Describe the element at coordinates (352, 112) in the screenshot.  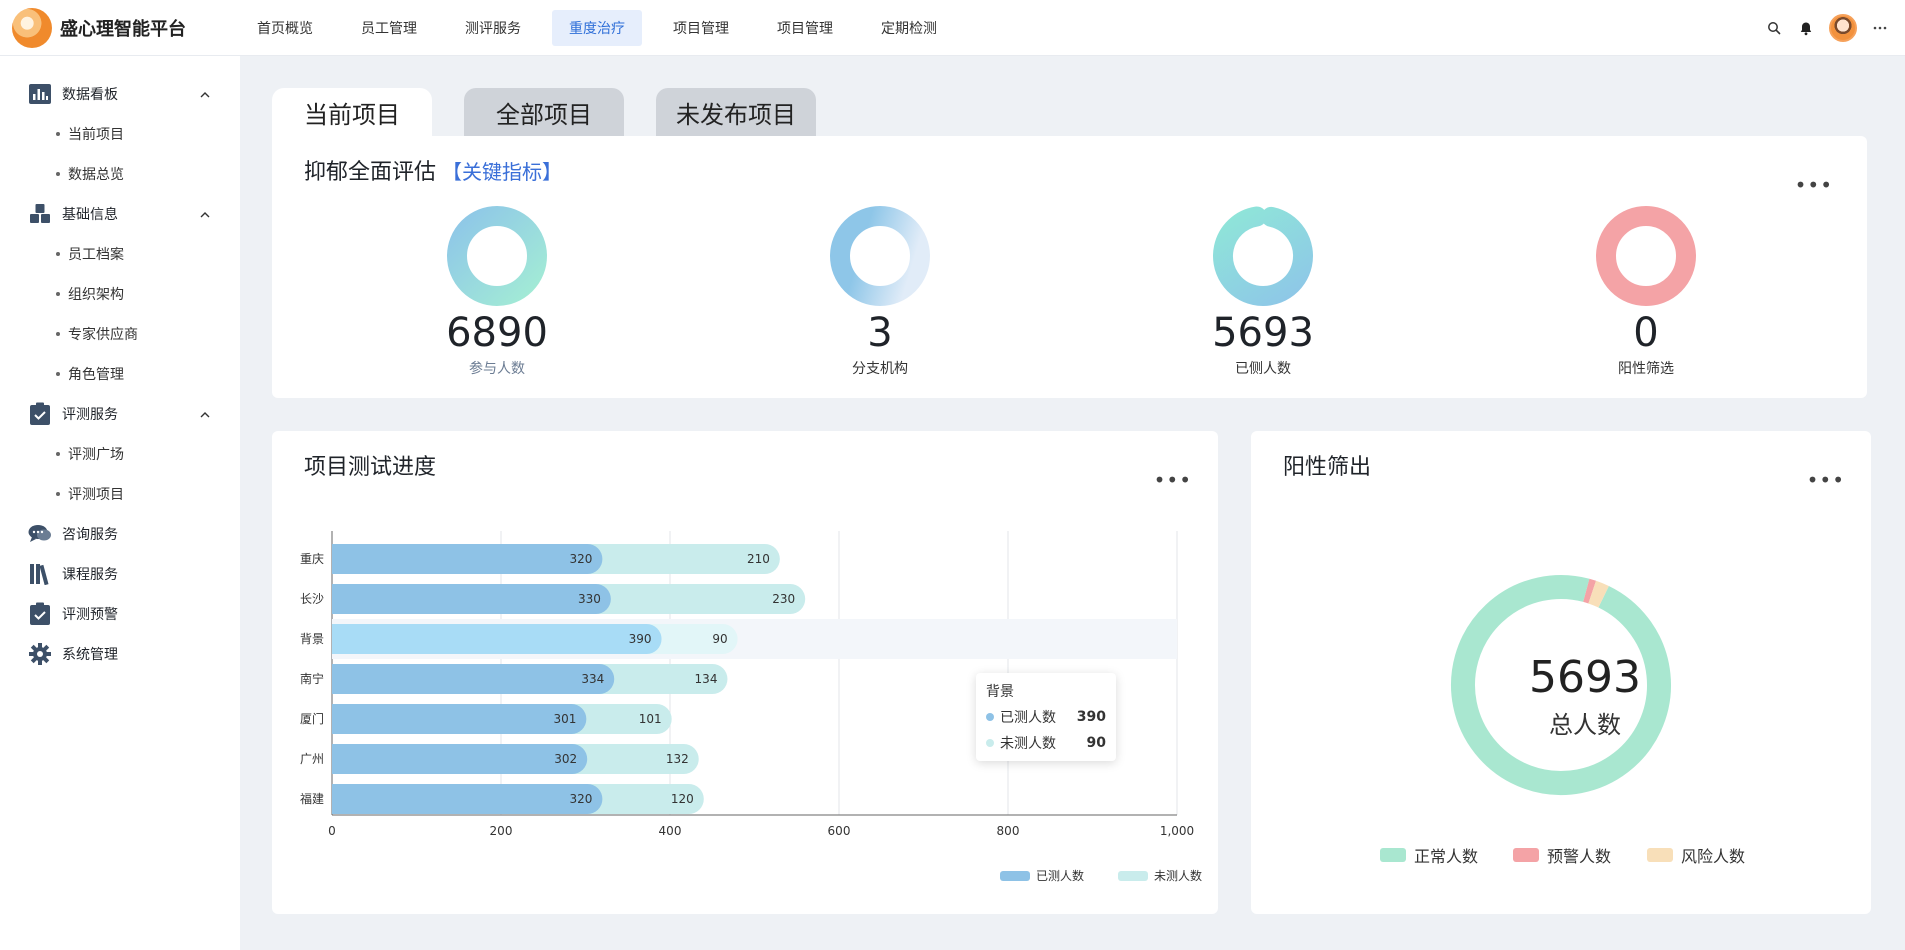
I see `tab-current-project: 当前项目` at that location.